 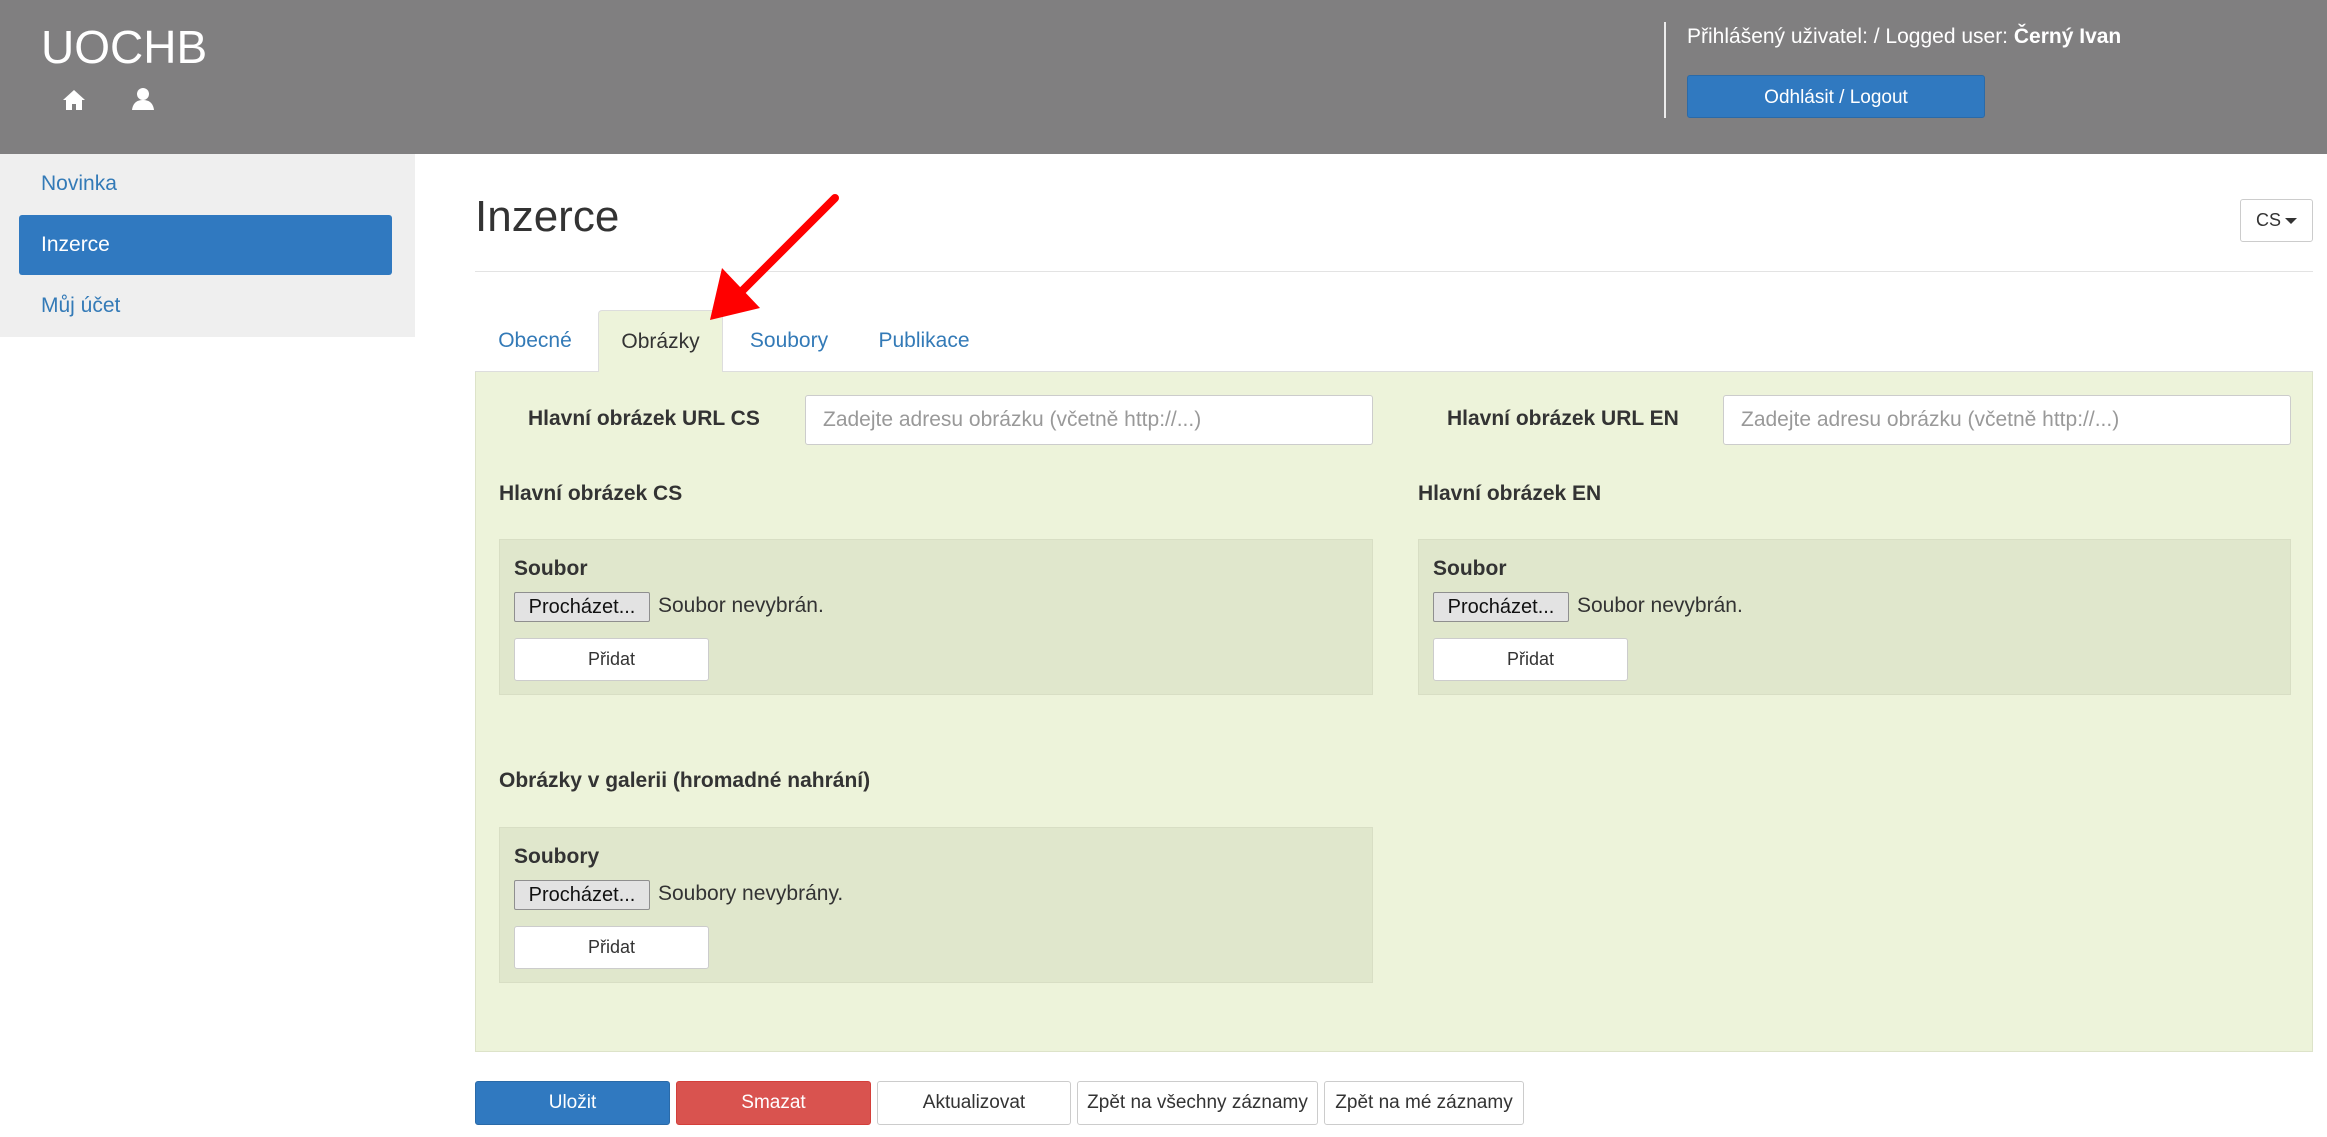 I want to click on save-button: Uložit, so click(x=572, y=1103).